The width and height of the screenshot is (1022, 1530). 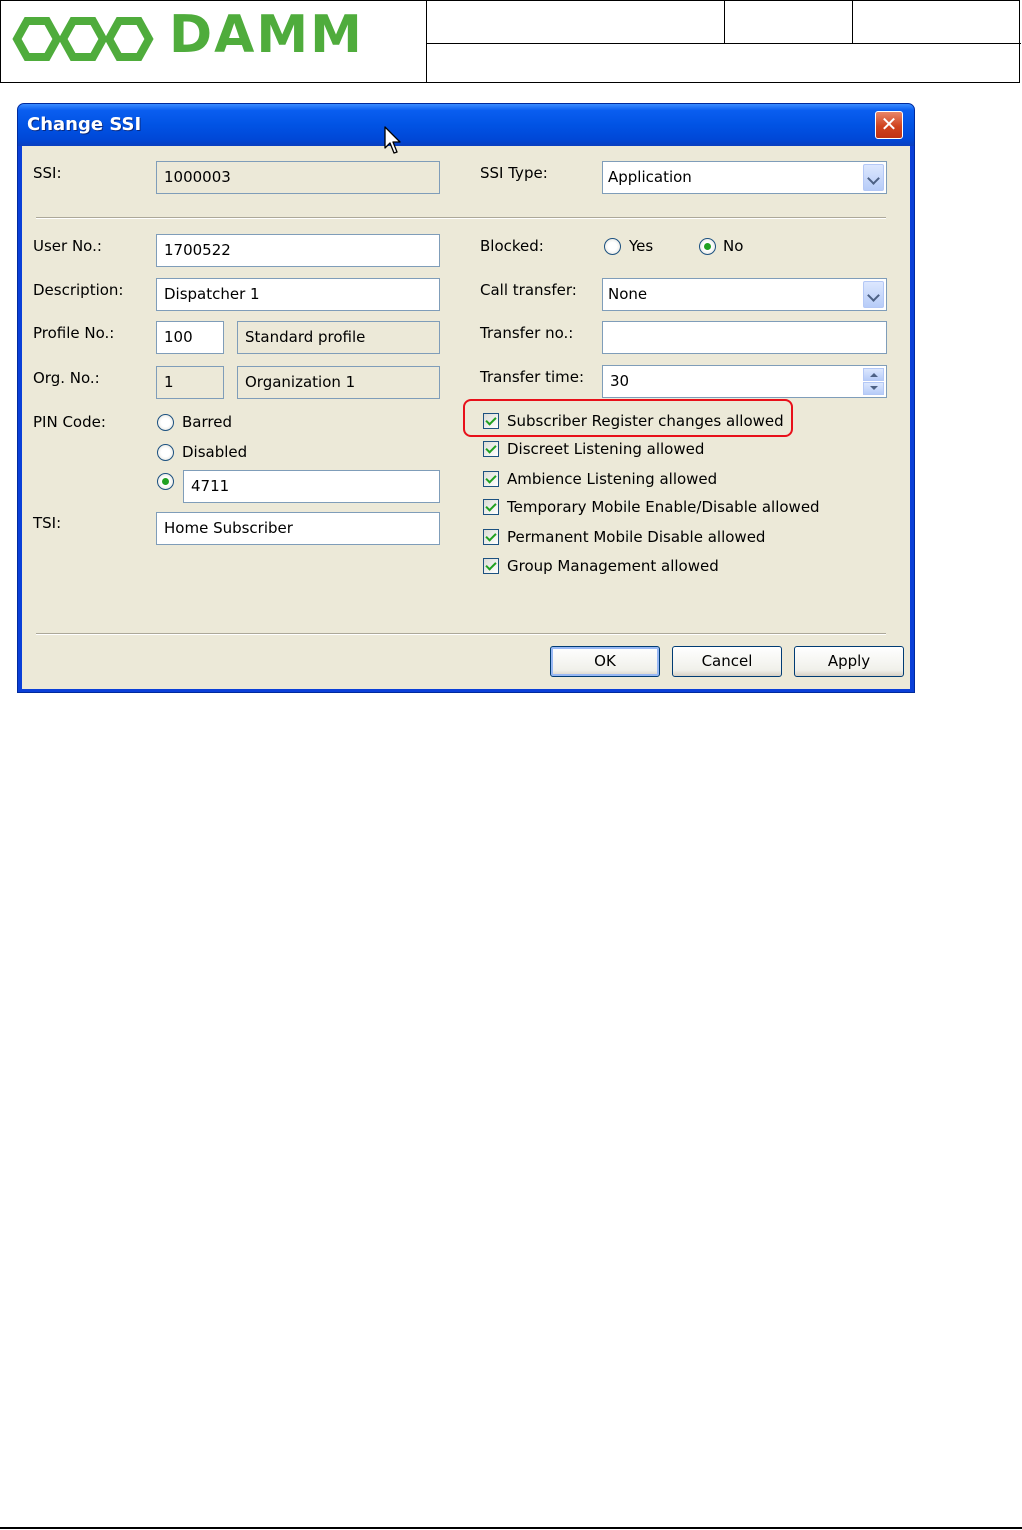 I want to click on pin-code-input: 4711, so click(x=311, y=486).